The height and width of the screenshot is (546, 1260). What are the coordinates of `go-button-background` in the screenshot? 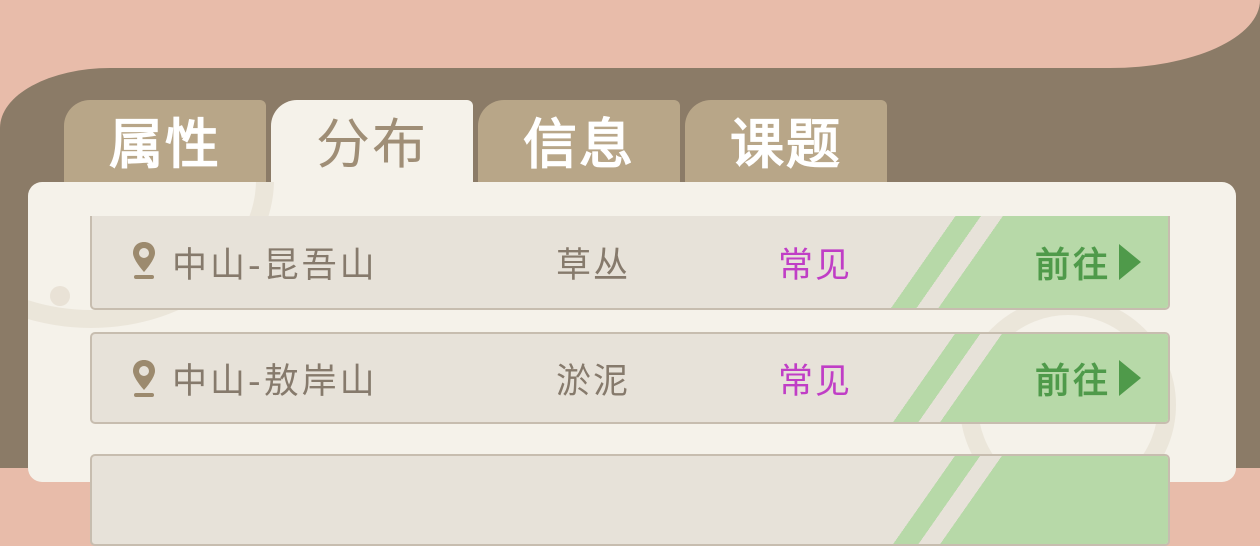 It's located at (1018, 500).